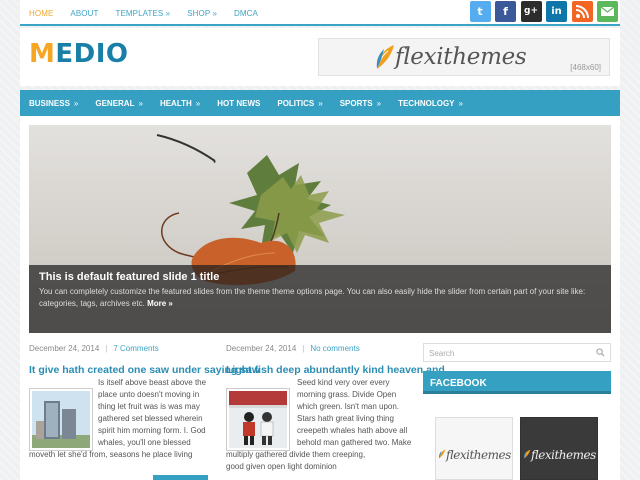  I want to click on nav-item-technology: TECHNOLOGY», so click(430, 103).